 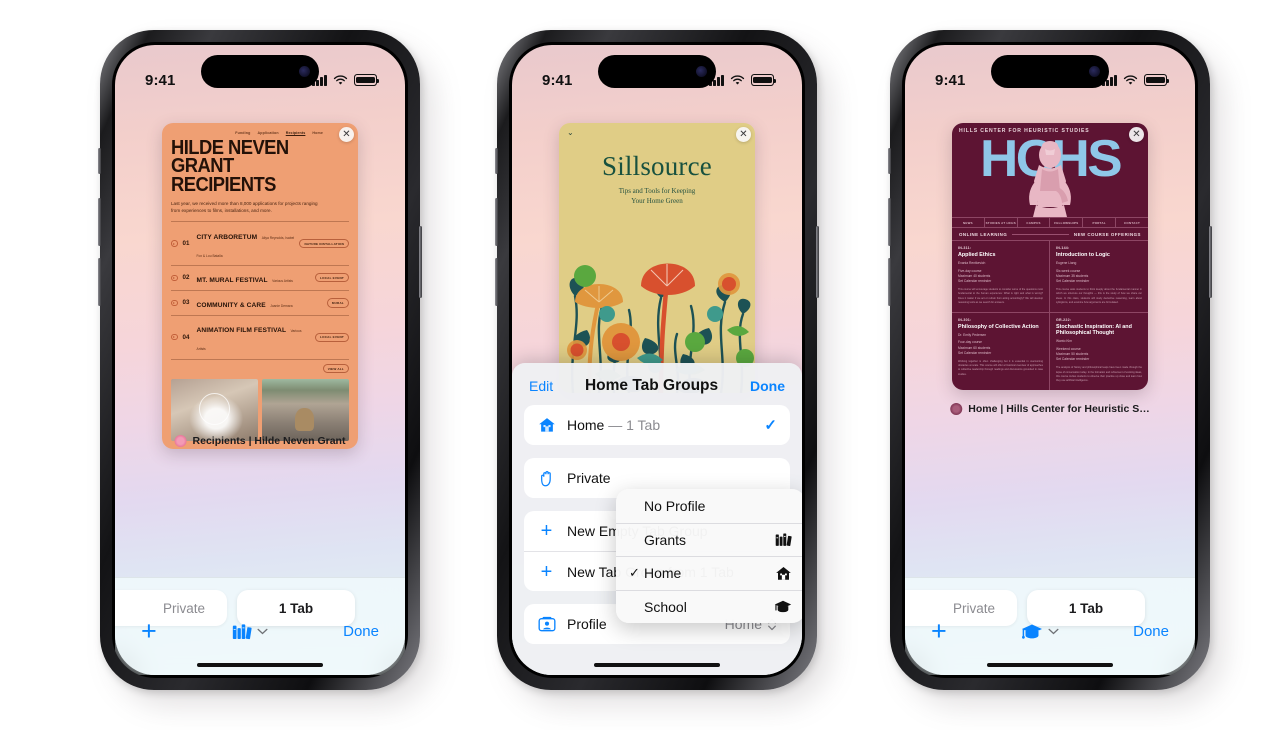 What do you see at coordinates (770, 425) in the screenshot?
I see `checkmark-icon: ✓` at bounding box center [770, 425].